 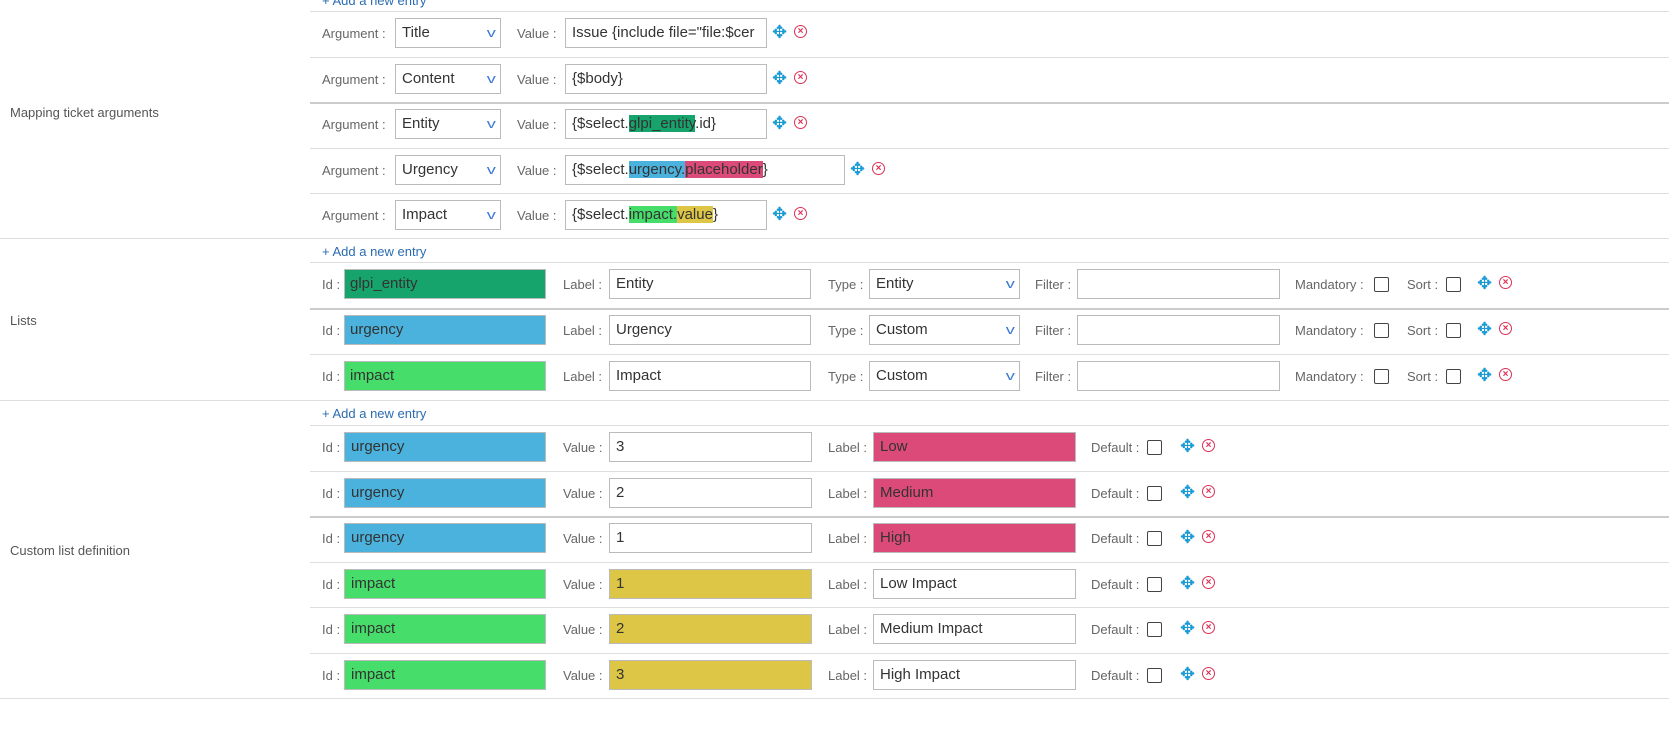 I want to click on default-label: Default :, so click(x=1115, y=493).